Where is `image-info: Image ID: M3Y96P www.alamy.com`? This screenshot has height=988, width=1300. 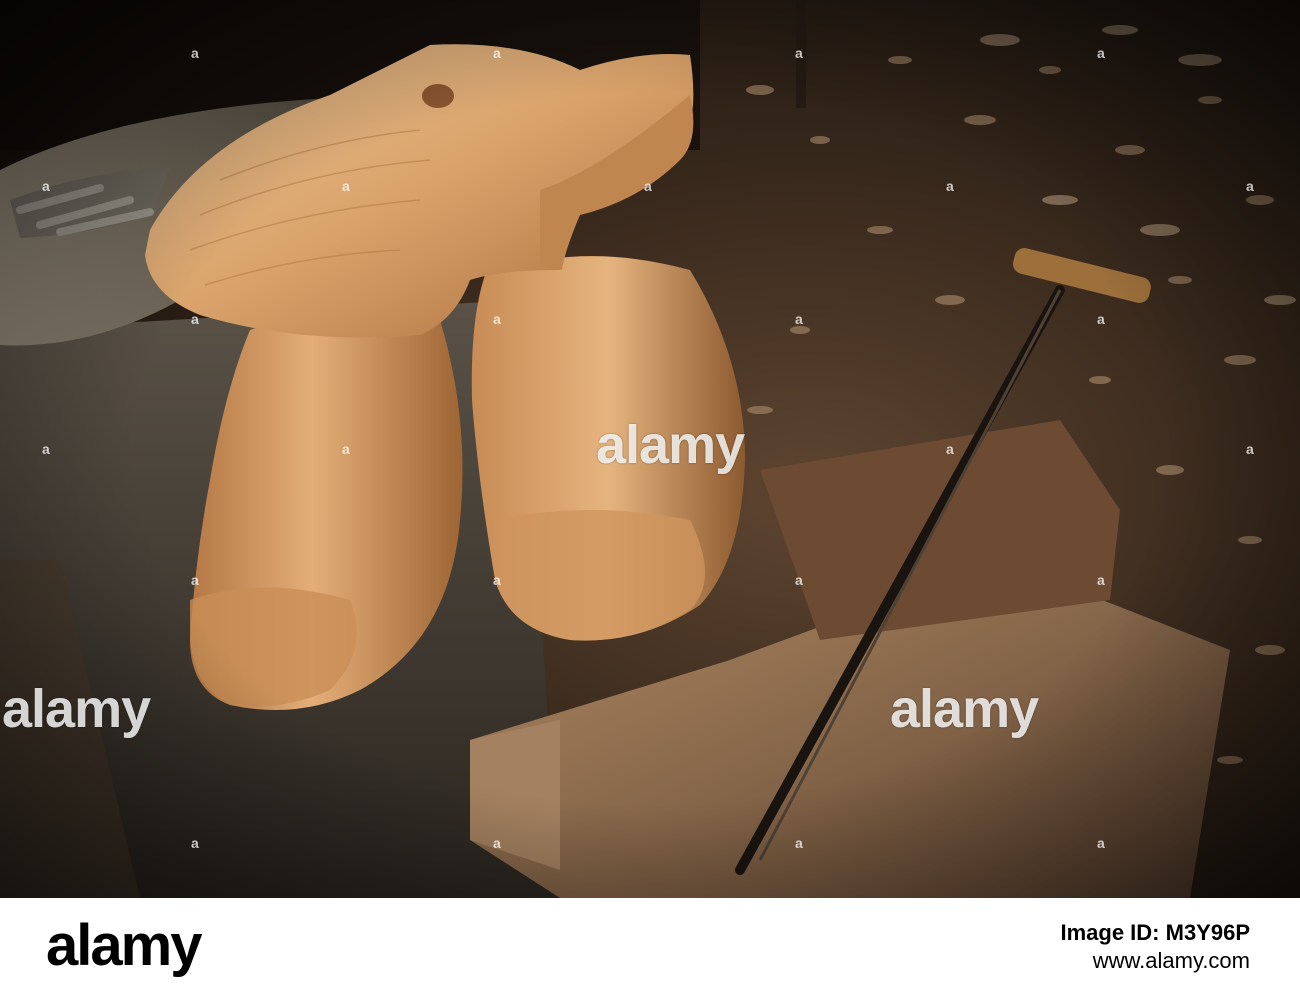
image-info: Image ID: M3Y96P www.alamy.com is located at coordinates (1155, 947).